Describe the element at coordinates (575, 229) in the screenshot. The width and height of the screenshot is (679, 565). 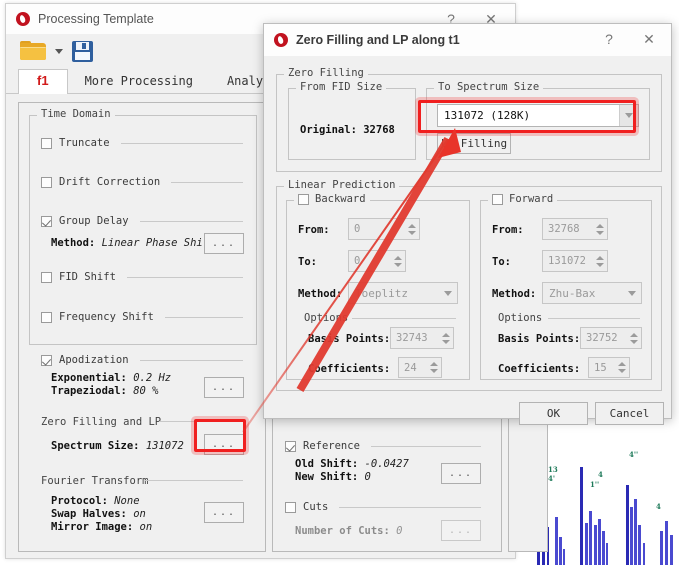
I see `forward-from-spinner: 32768` at that location.